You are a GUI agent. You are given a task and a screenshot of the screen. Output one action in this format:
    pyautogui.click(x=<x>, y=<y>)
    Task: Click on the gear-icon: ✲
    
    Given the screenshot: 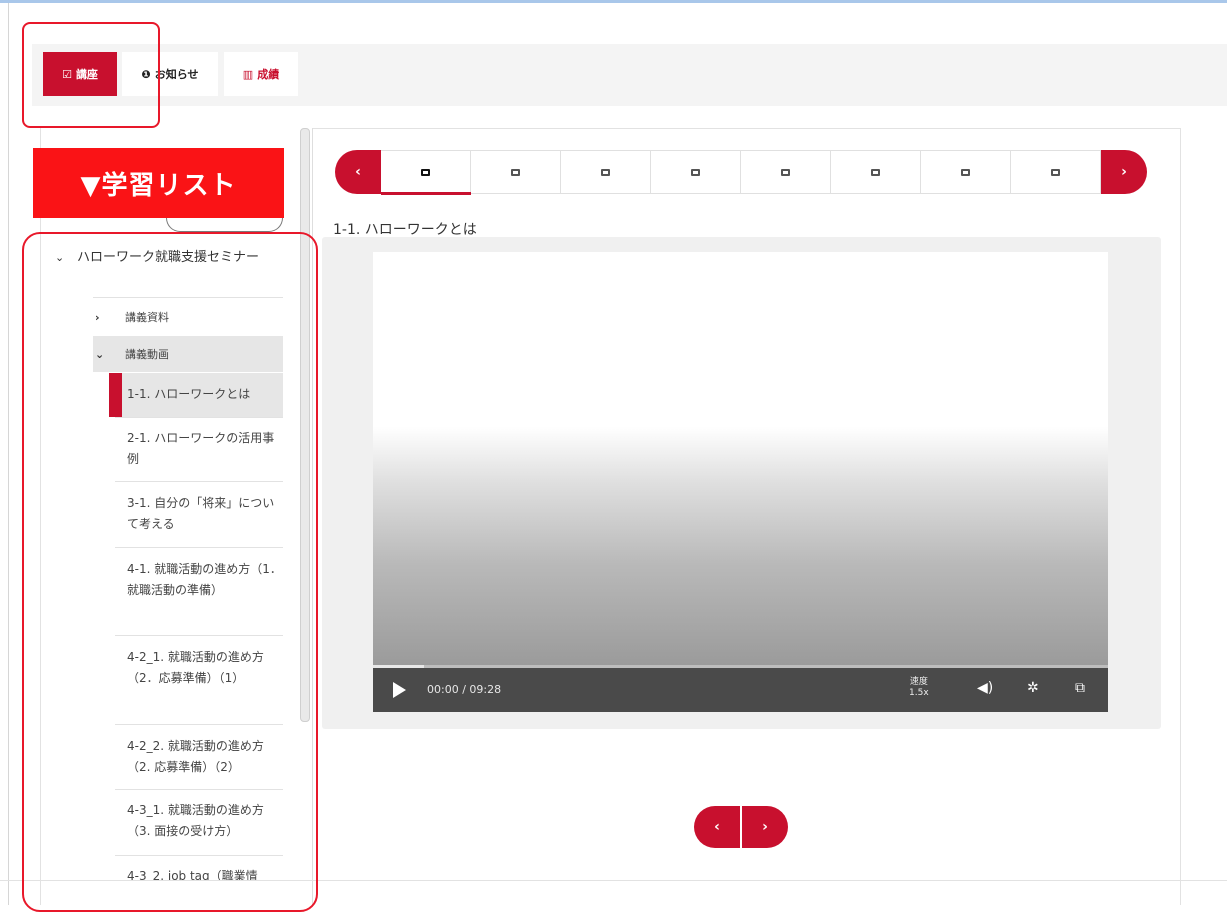 What is the action you would take?
    pyautogui.click(x=1033, y=688)
    